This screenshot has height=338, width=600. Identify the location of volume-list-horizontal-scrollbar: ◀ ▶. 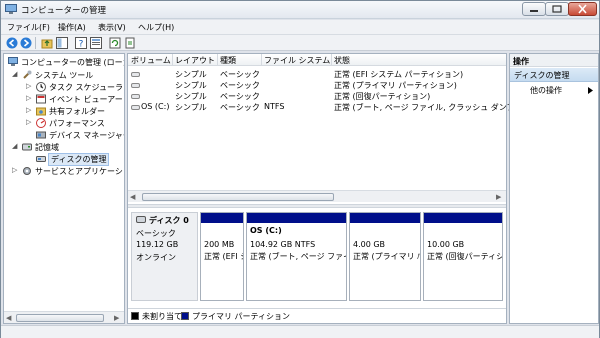
(317, 196).